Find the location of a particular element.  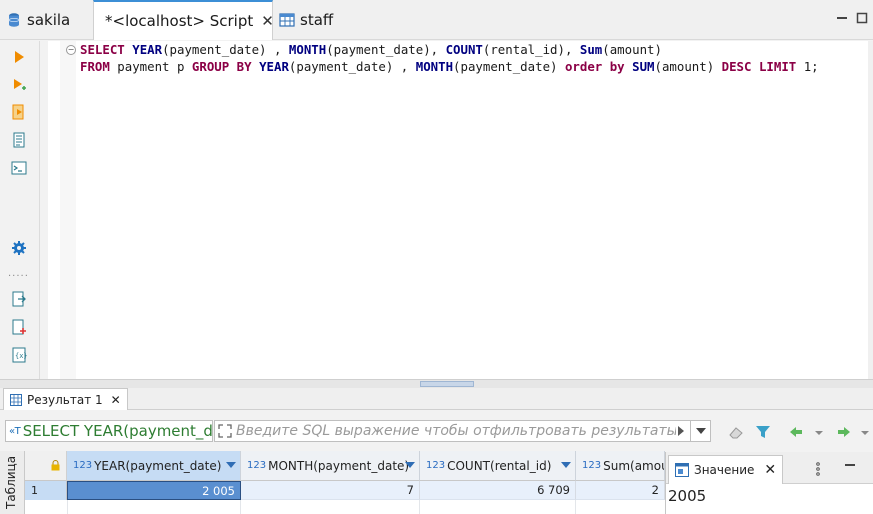

value-tab-label: Значение is located at coordinates (724, 470).